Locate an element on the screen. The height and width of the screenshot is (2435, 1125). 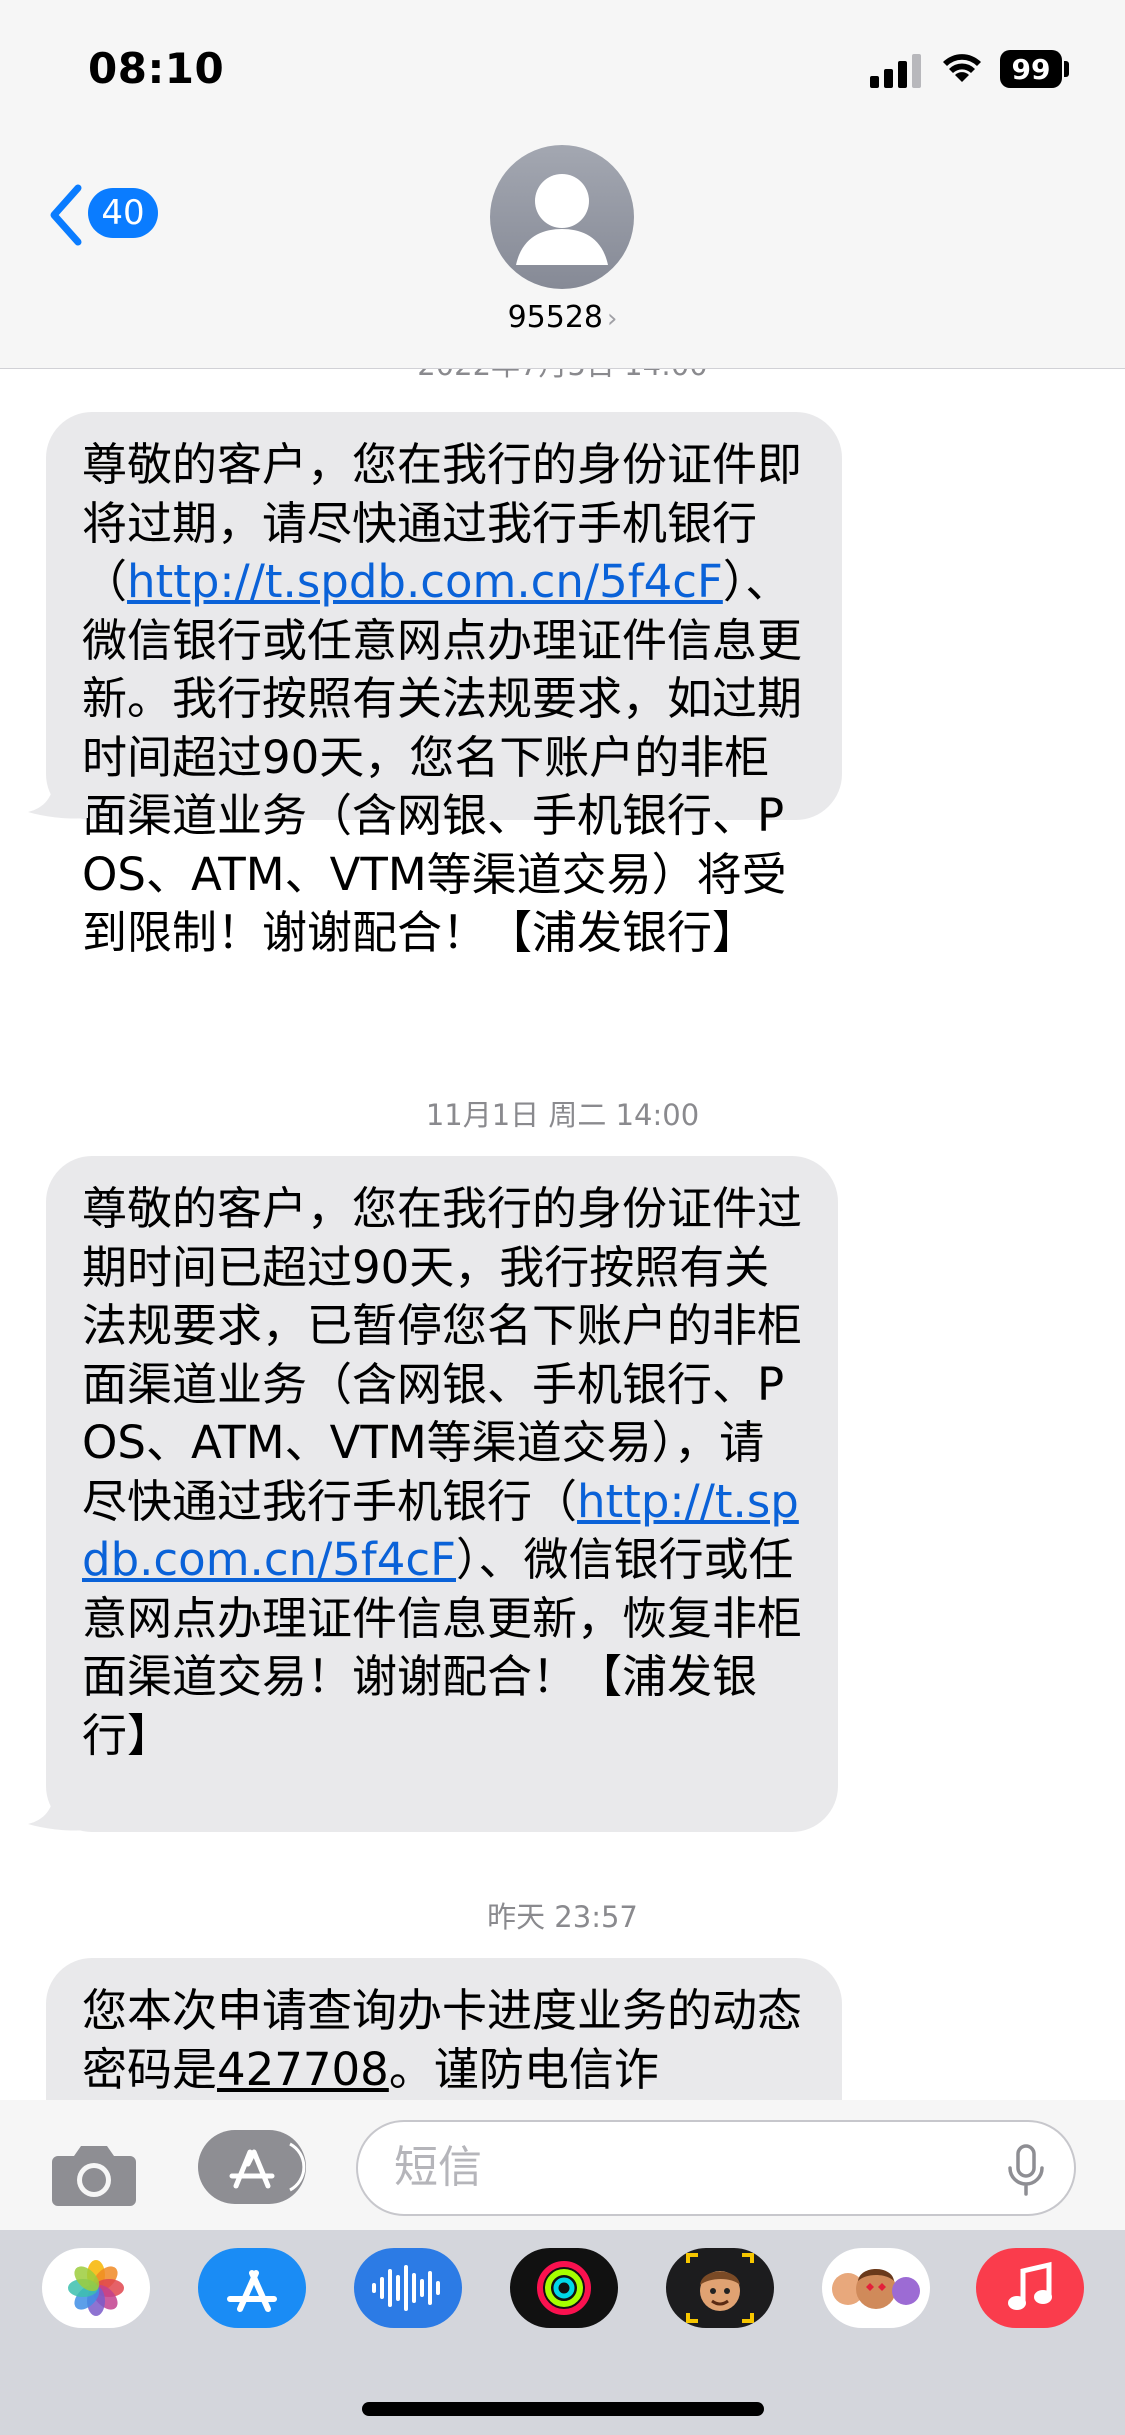
battery-tip is located at coordinates (1066, 69).